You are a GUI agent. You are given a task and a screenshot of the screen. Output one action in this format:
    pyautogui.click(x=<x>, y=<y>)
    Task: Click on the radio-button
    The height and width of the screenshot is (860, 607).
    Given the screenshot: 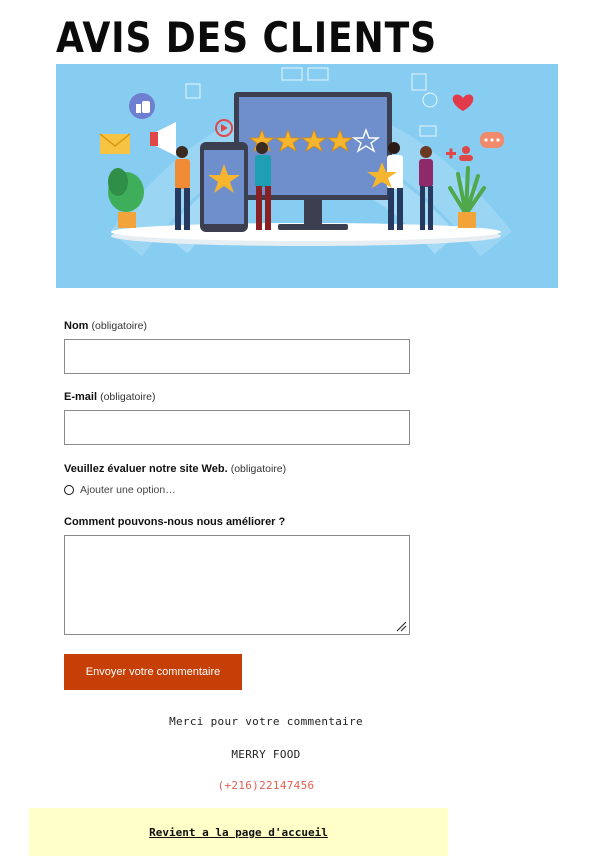 What is the action you would take?
    pyautogui.click(x=69, y=490)
    